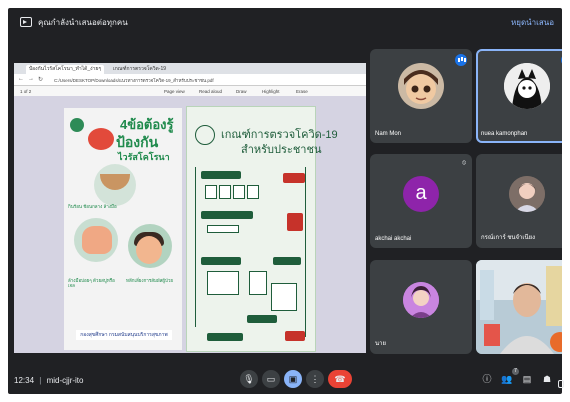 The width and height of the screenshot is (570, 402). What do you see at coordinates (302, 91) in the screenshot?
I see `erase-button: Erase` at bounding box center [302, 91].